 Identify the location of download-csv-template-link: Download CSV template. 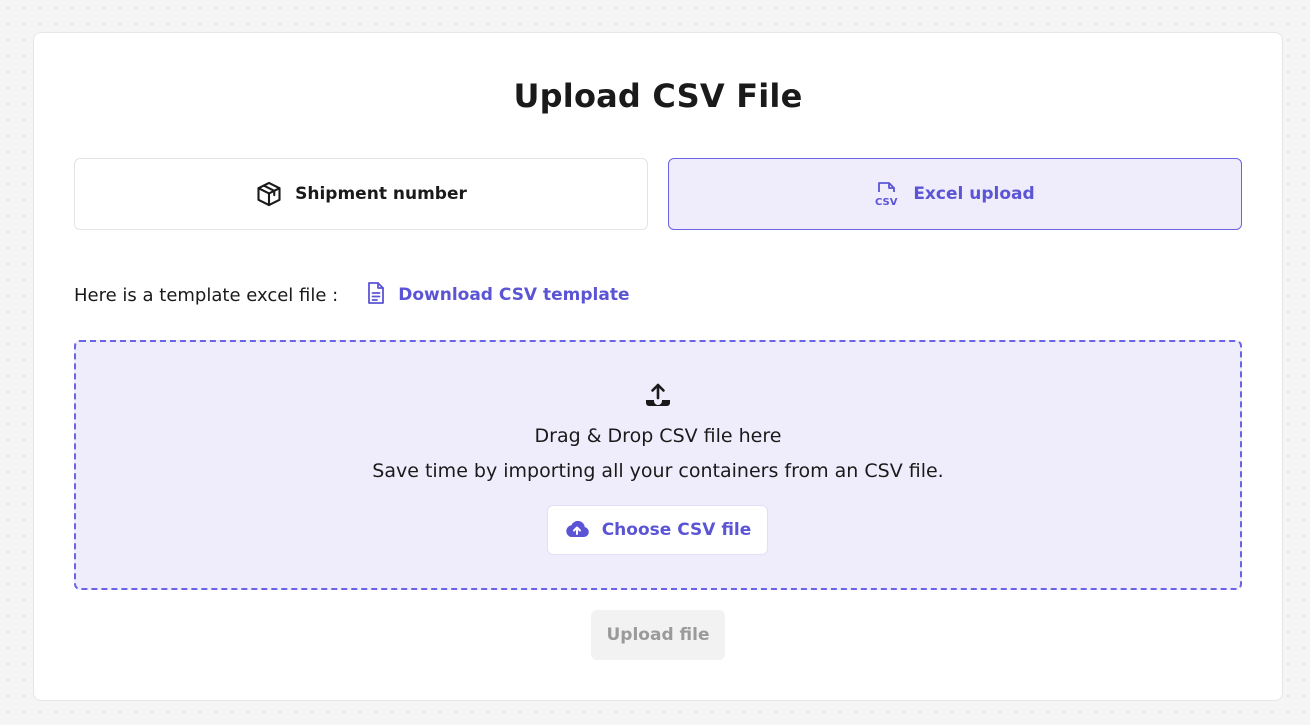
(498, 295).